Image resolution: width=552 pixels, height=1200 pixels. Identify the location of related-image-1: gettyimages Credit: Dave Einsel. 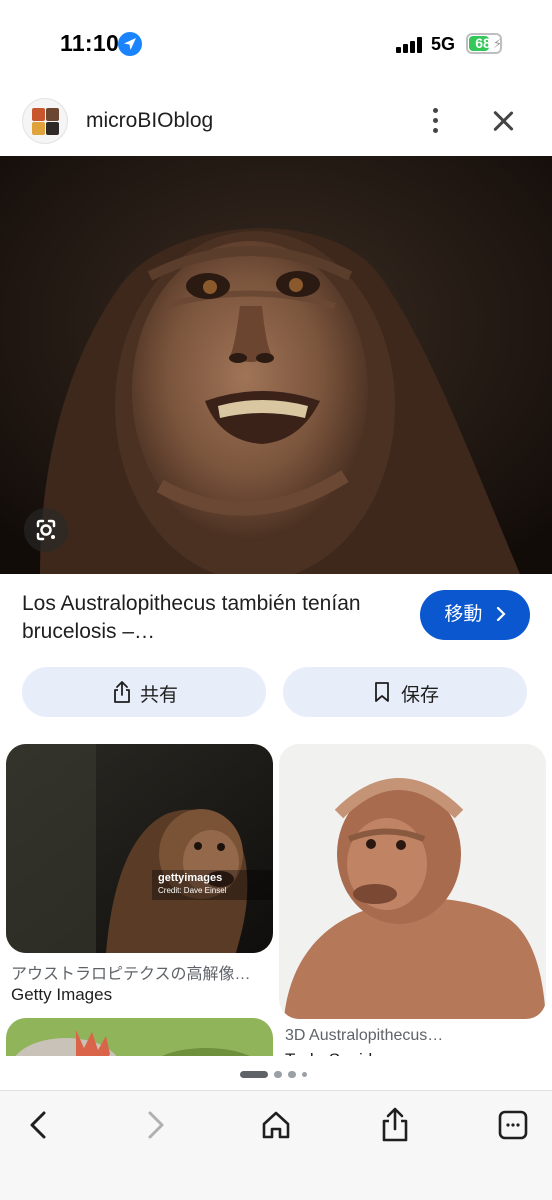
(139, 848).